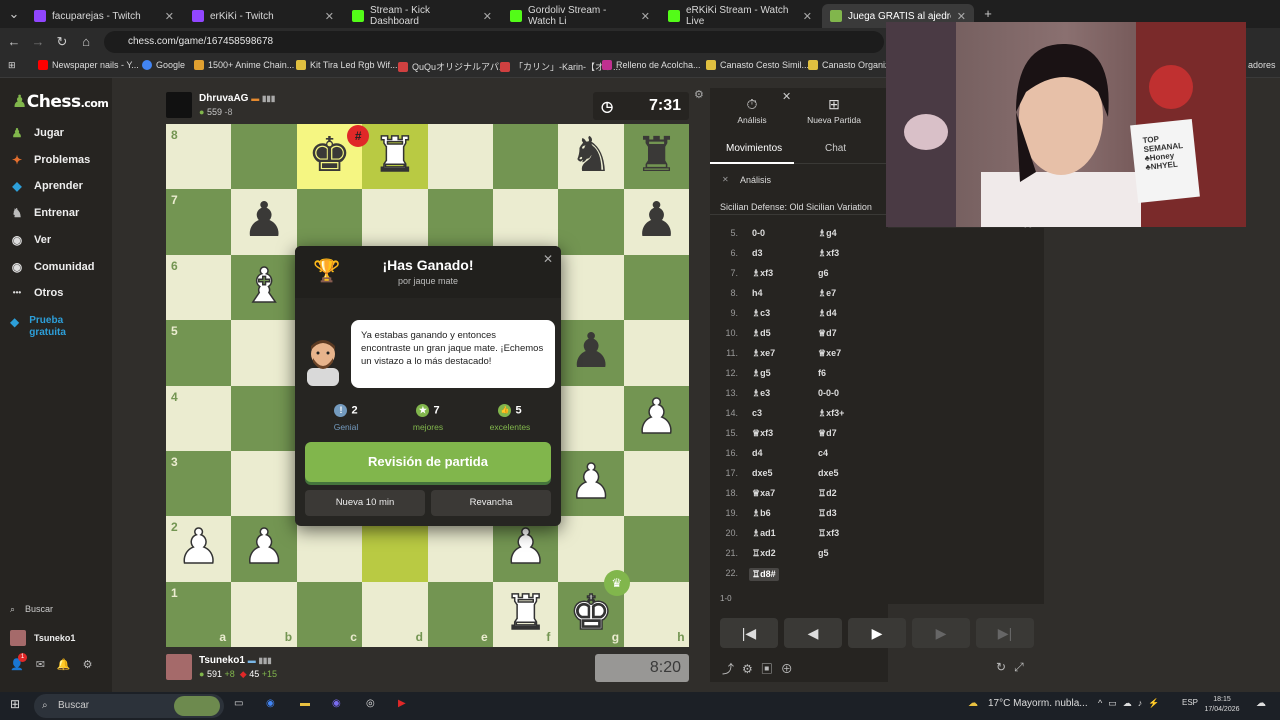  Describe the element at coordinates (329, 222) in the screenshot. I see `square-c7` at that location.